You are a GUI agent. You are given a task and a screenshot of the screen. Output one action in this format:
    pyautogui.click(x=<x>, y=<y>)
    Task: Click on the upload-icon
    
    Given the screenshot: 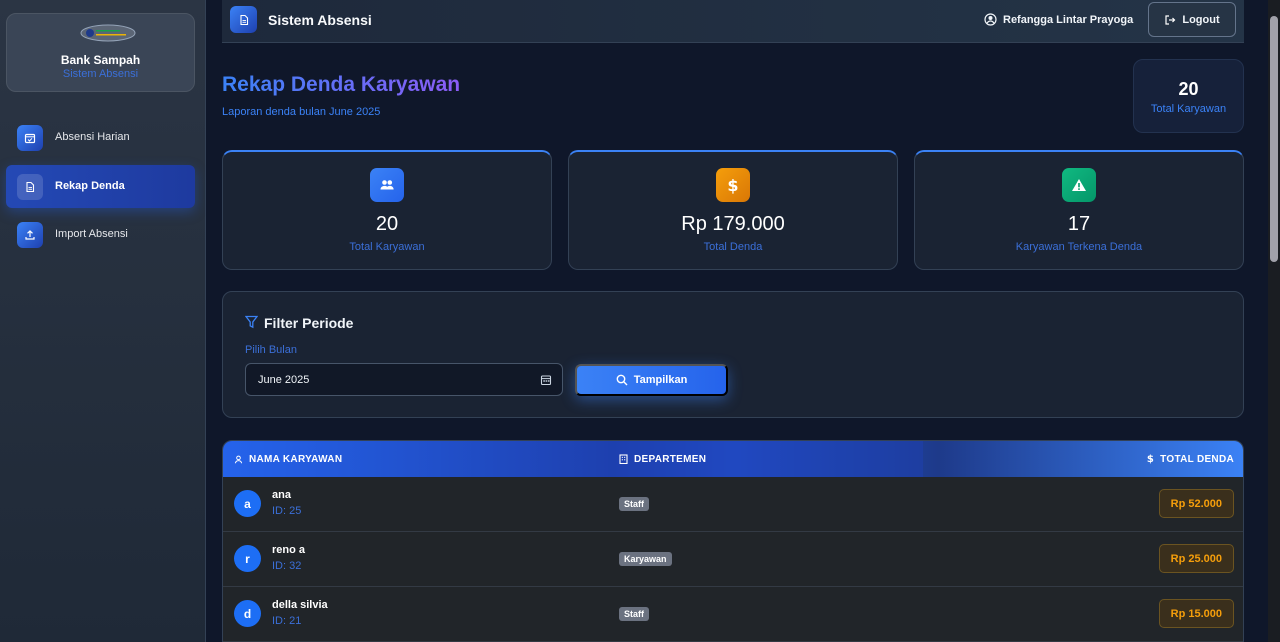 What is the action you would take?
    pyautogui.click(x=30, y=235)
    